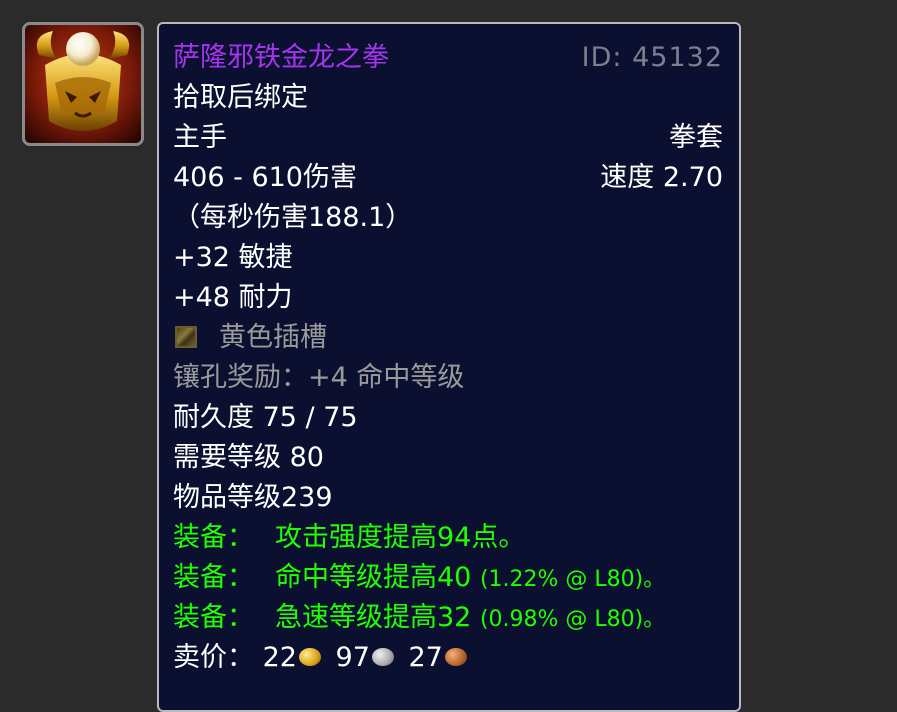  I want to click on item-level: 物品等级239, so click(253, 497).